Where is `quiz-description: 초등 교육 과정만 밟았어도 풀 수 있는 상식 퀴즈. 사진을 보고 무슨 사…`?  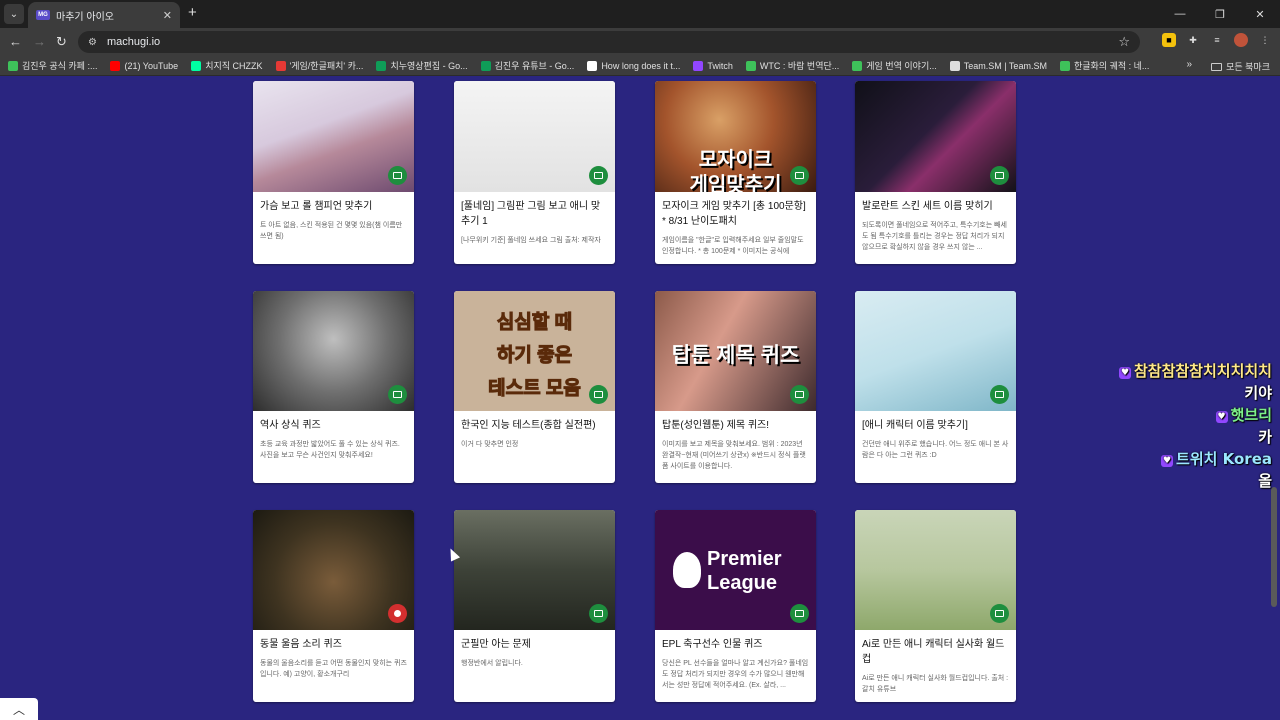 quiz-description: 초등 교육 과정만 밟았어도 풀 수 있는 상식 퀴즈. 사진을 보고 무슨 사… is located at coordinates (330, 450).